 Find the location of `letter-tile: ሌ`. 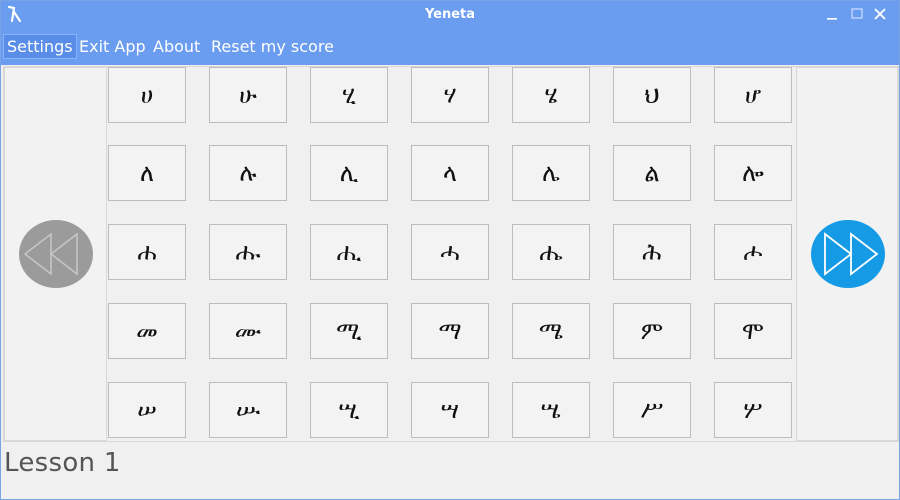

letter-tile: ሌ is located at coordinates (551, 173).